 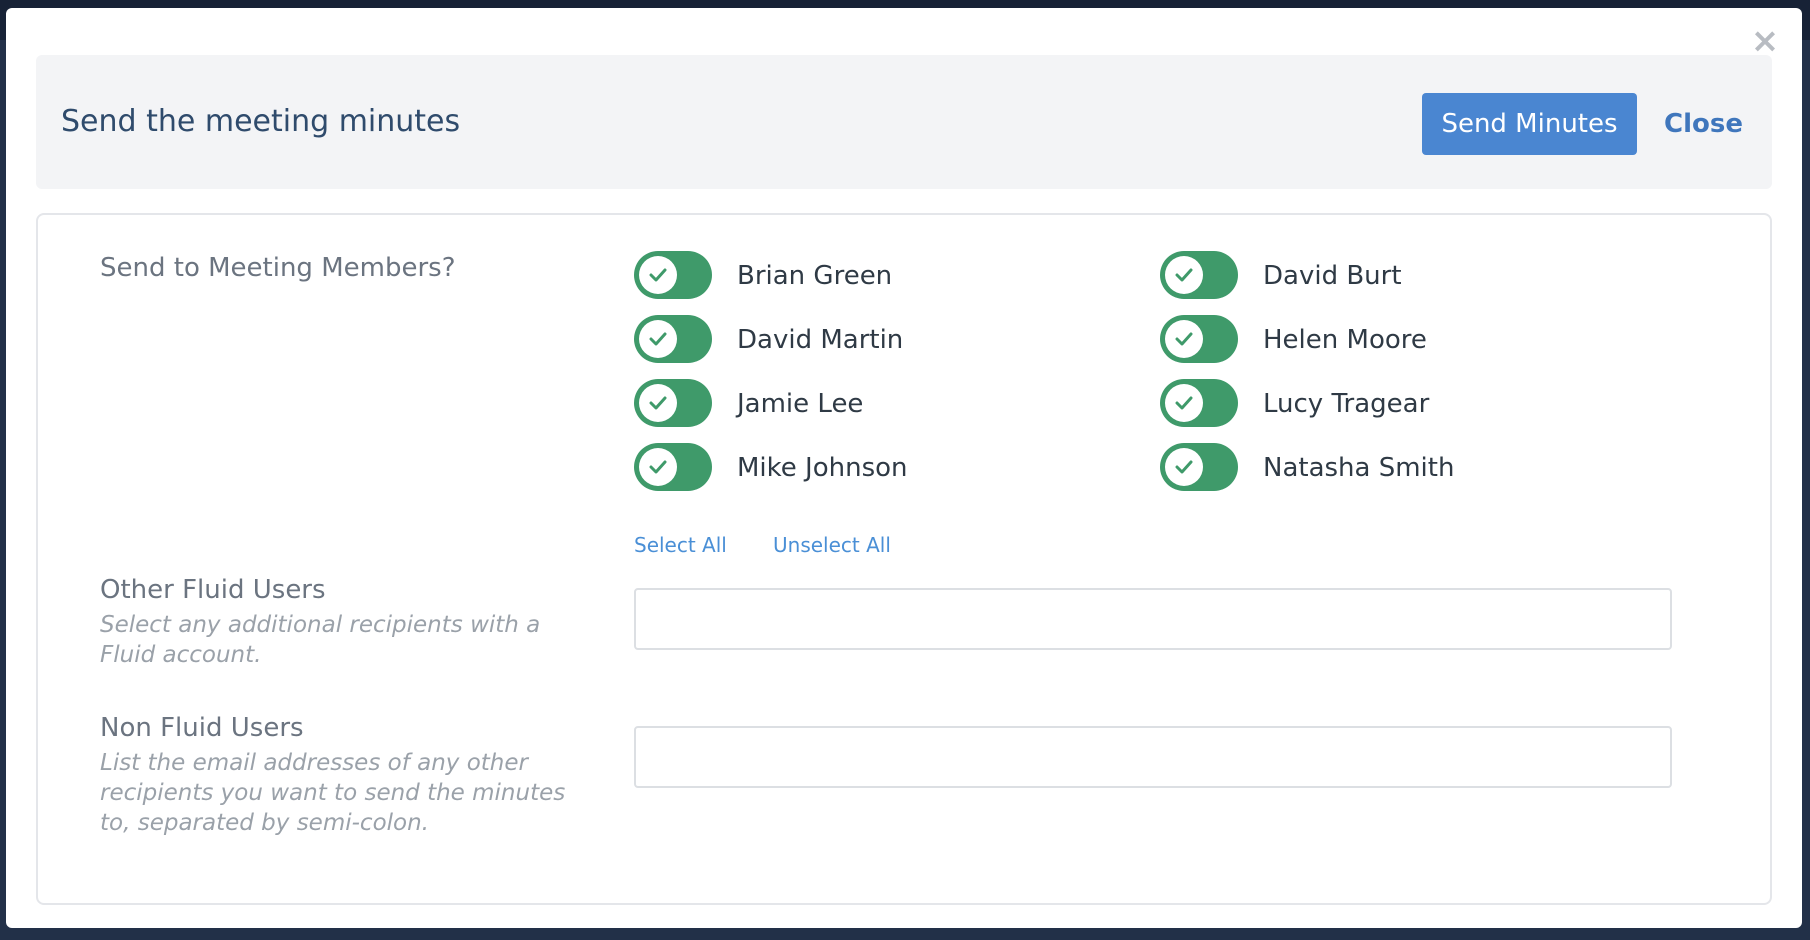 I want to click on send-minutes-button: Send Minutes, so click(x=1529, y=124).